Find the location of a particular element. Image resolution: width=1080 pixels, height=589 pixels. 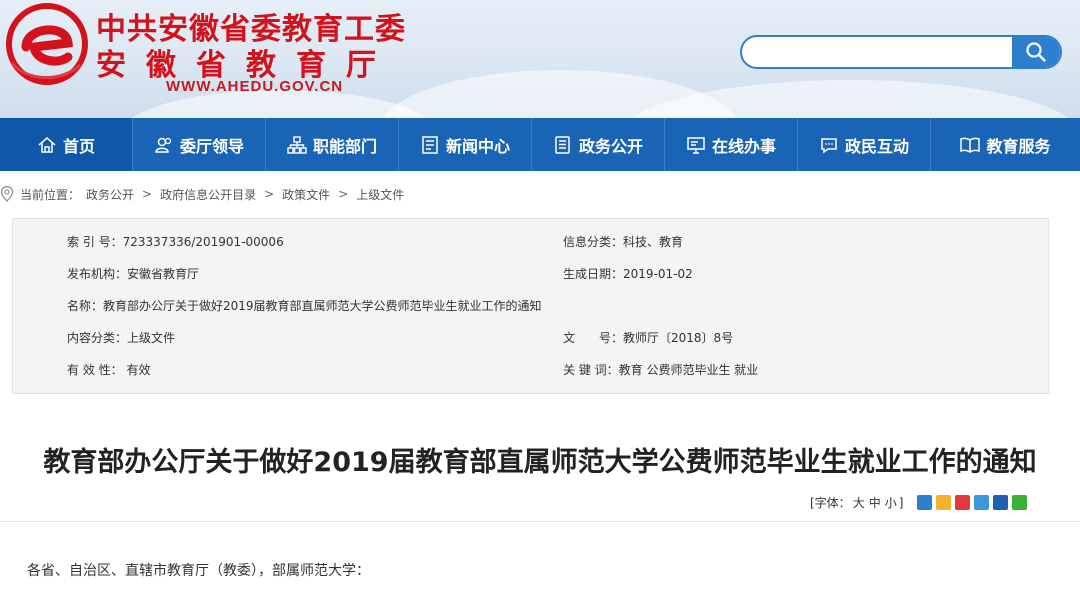

font-size-large-button: 大 is located at coordinates (859, 502).